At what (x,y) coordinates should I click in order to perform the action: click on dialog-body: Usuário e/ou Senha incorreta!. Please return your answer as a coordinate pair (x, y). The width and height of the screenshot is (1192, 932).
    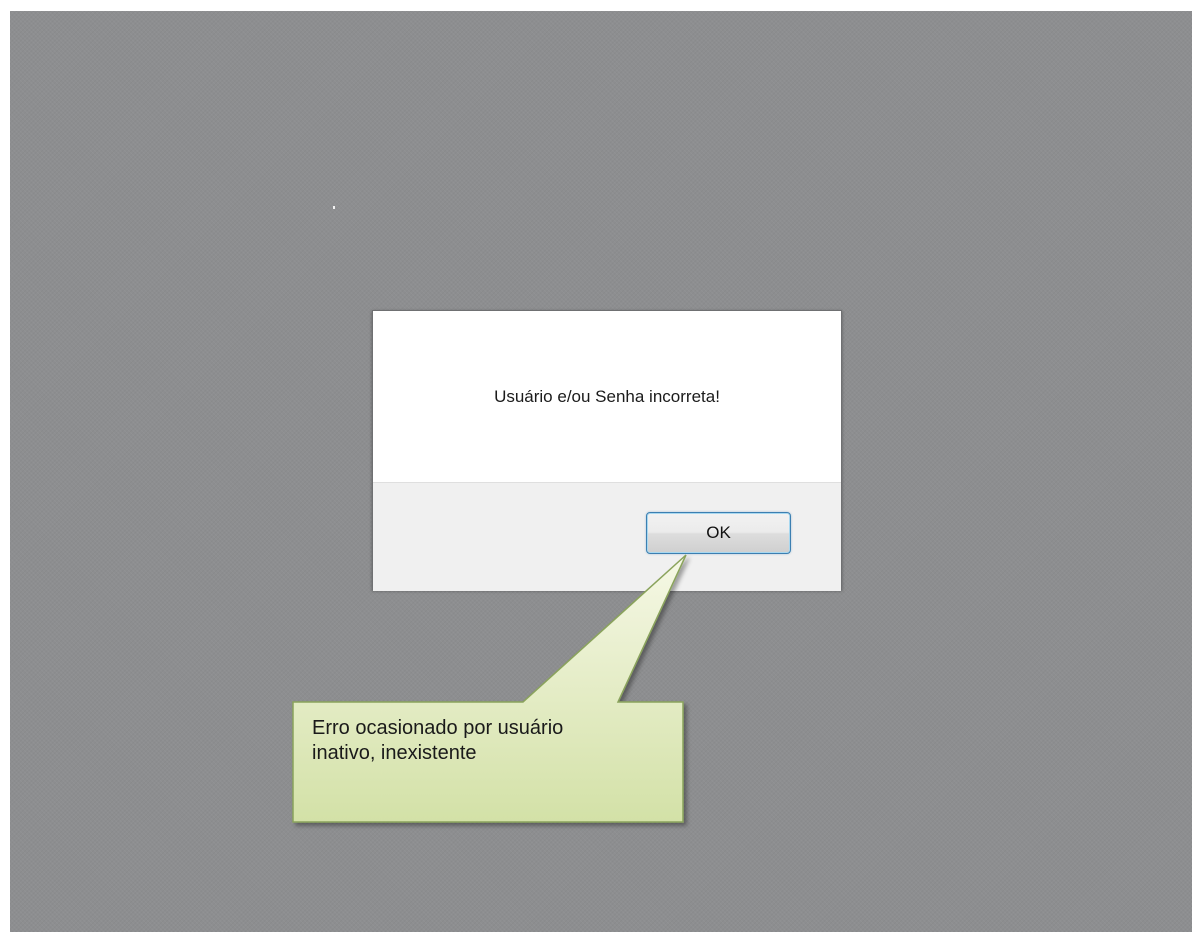
    Looking at the image, I should click on (607, 396).